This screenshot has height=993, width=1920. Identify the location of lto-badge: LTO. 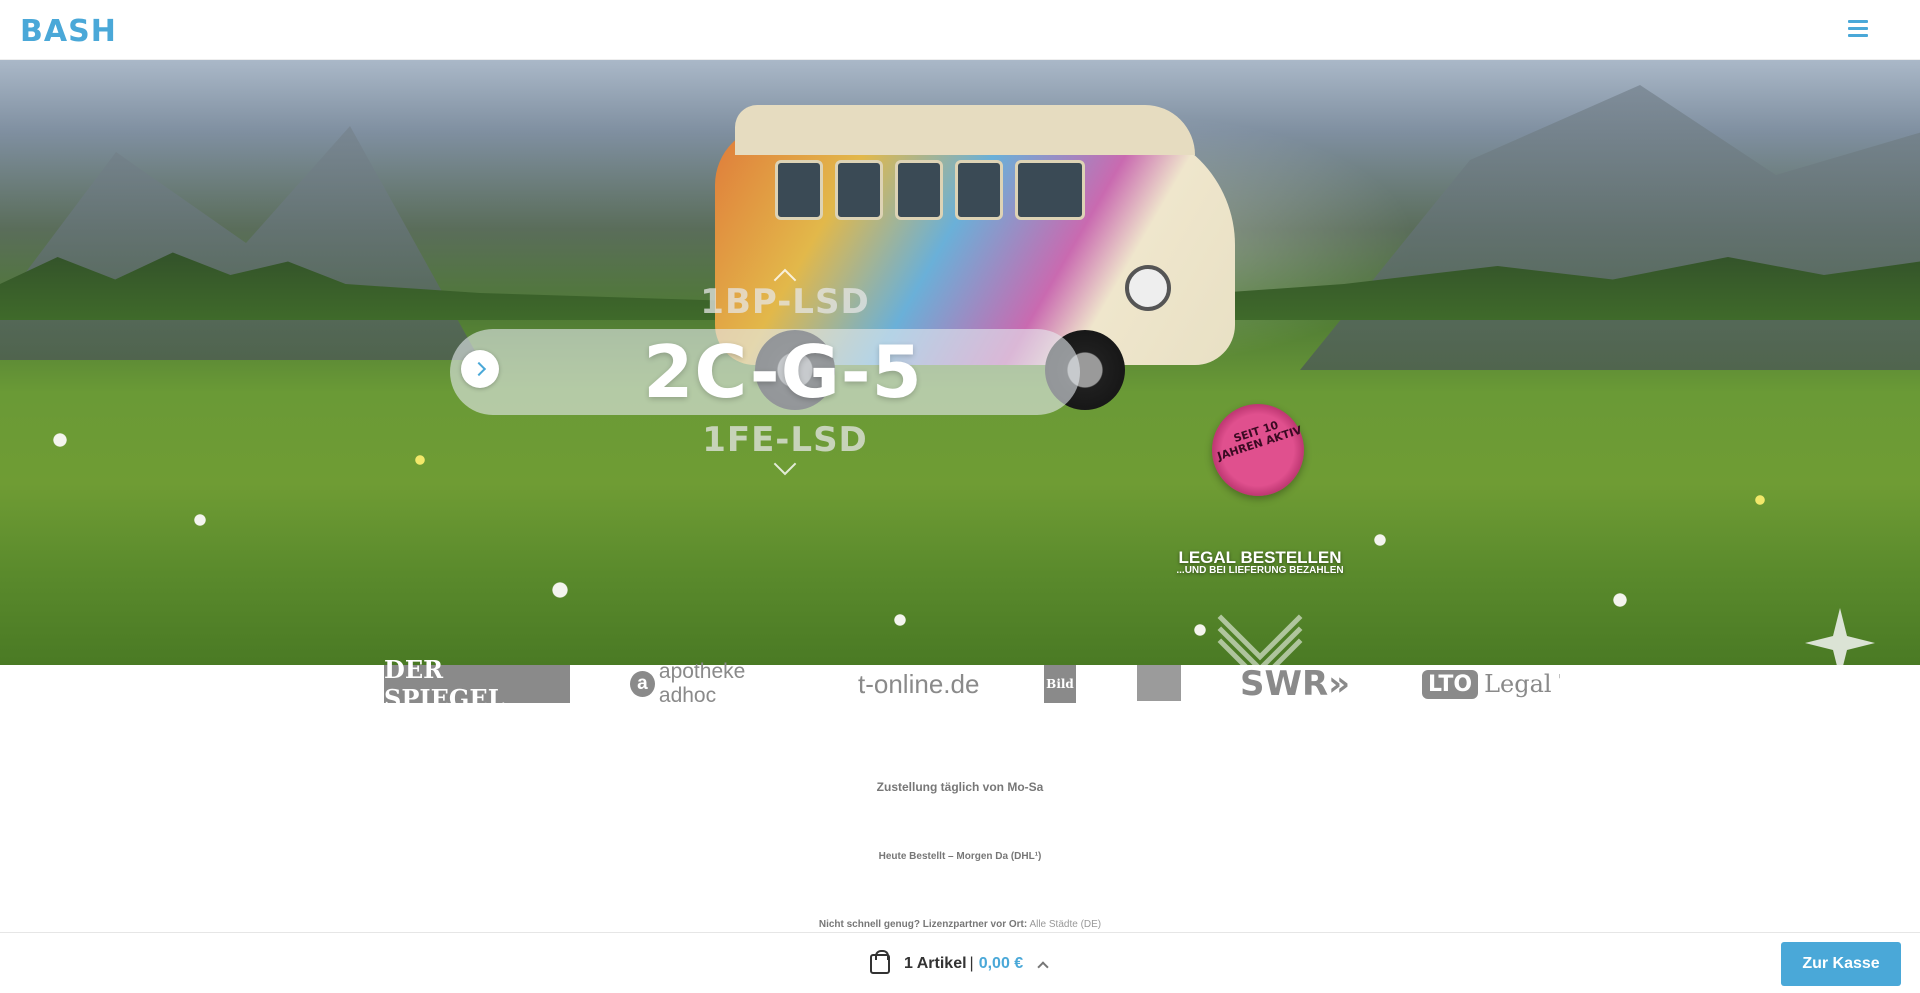
(1450, 684).